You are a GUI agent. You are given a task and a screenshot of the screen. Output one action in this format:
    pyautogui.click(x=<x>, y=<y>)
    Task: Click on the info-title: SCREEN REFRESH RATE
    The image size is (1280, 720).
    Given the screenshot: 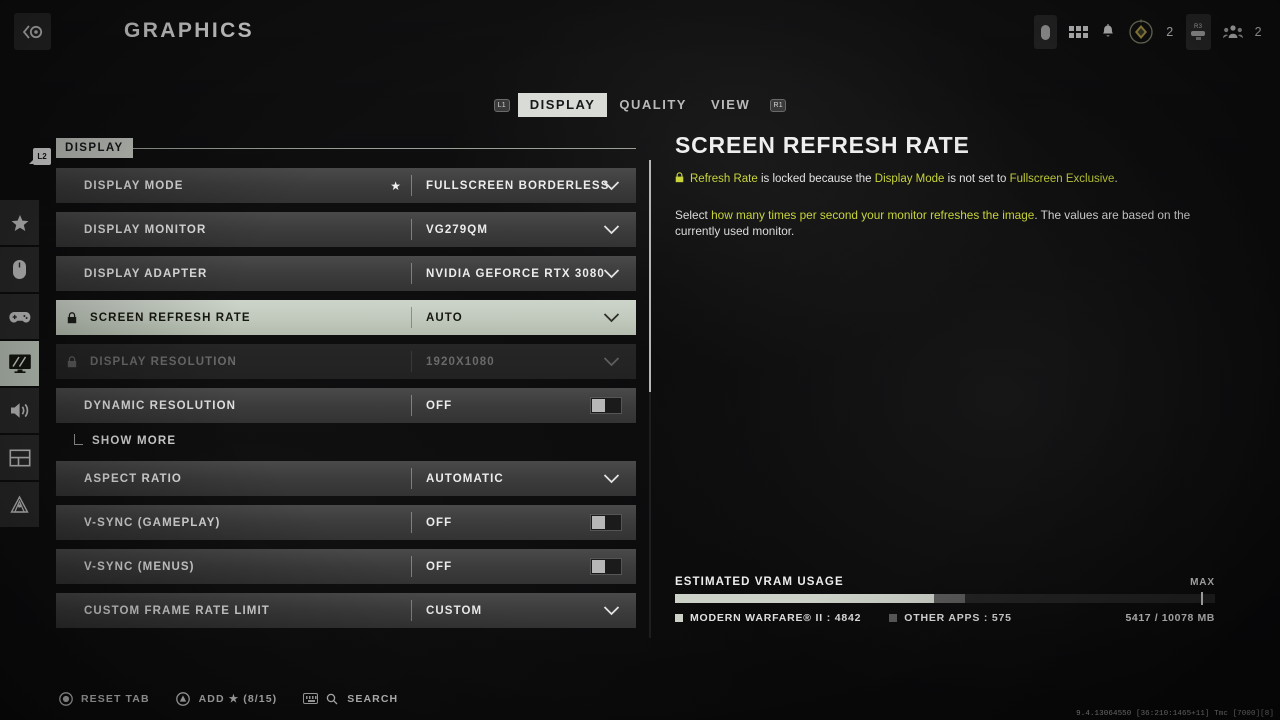 What is the action you would take?
    pyautogui.click(x=822, y=145)
    